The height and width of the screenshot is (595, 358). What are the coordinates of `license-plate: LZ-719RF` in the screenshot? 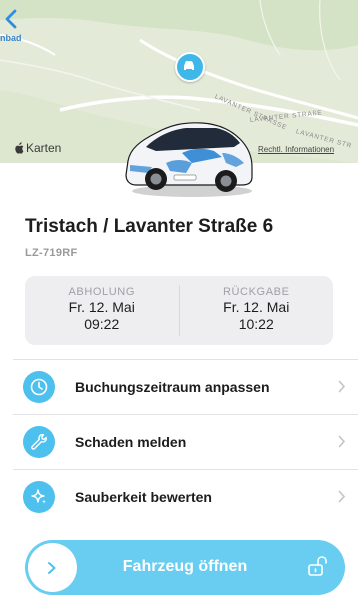 It's located at (51, 253).